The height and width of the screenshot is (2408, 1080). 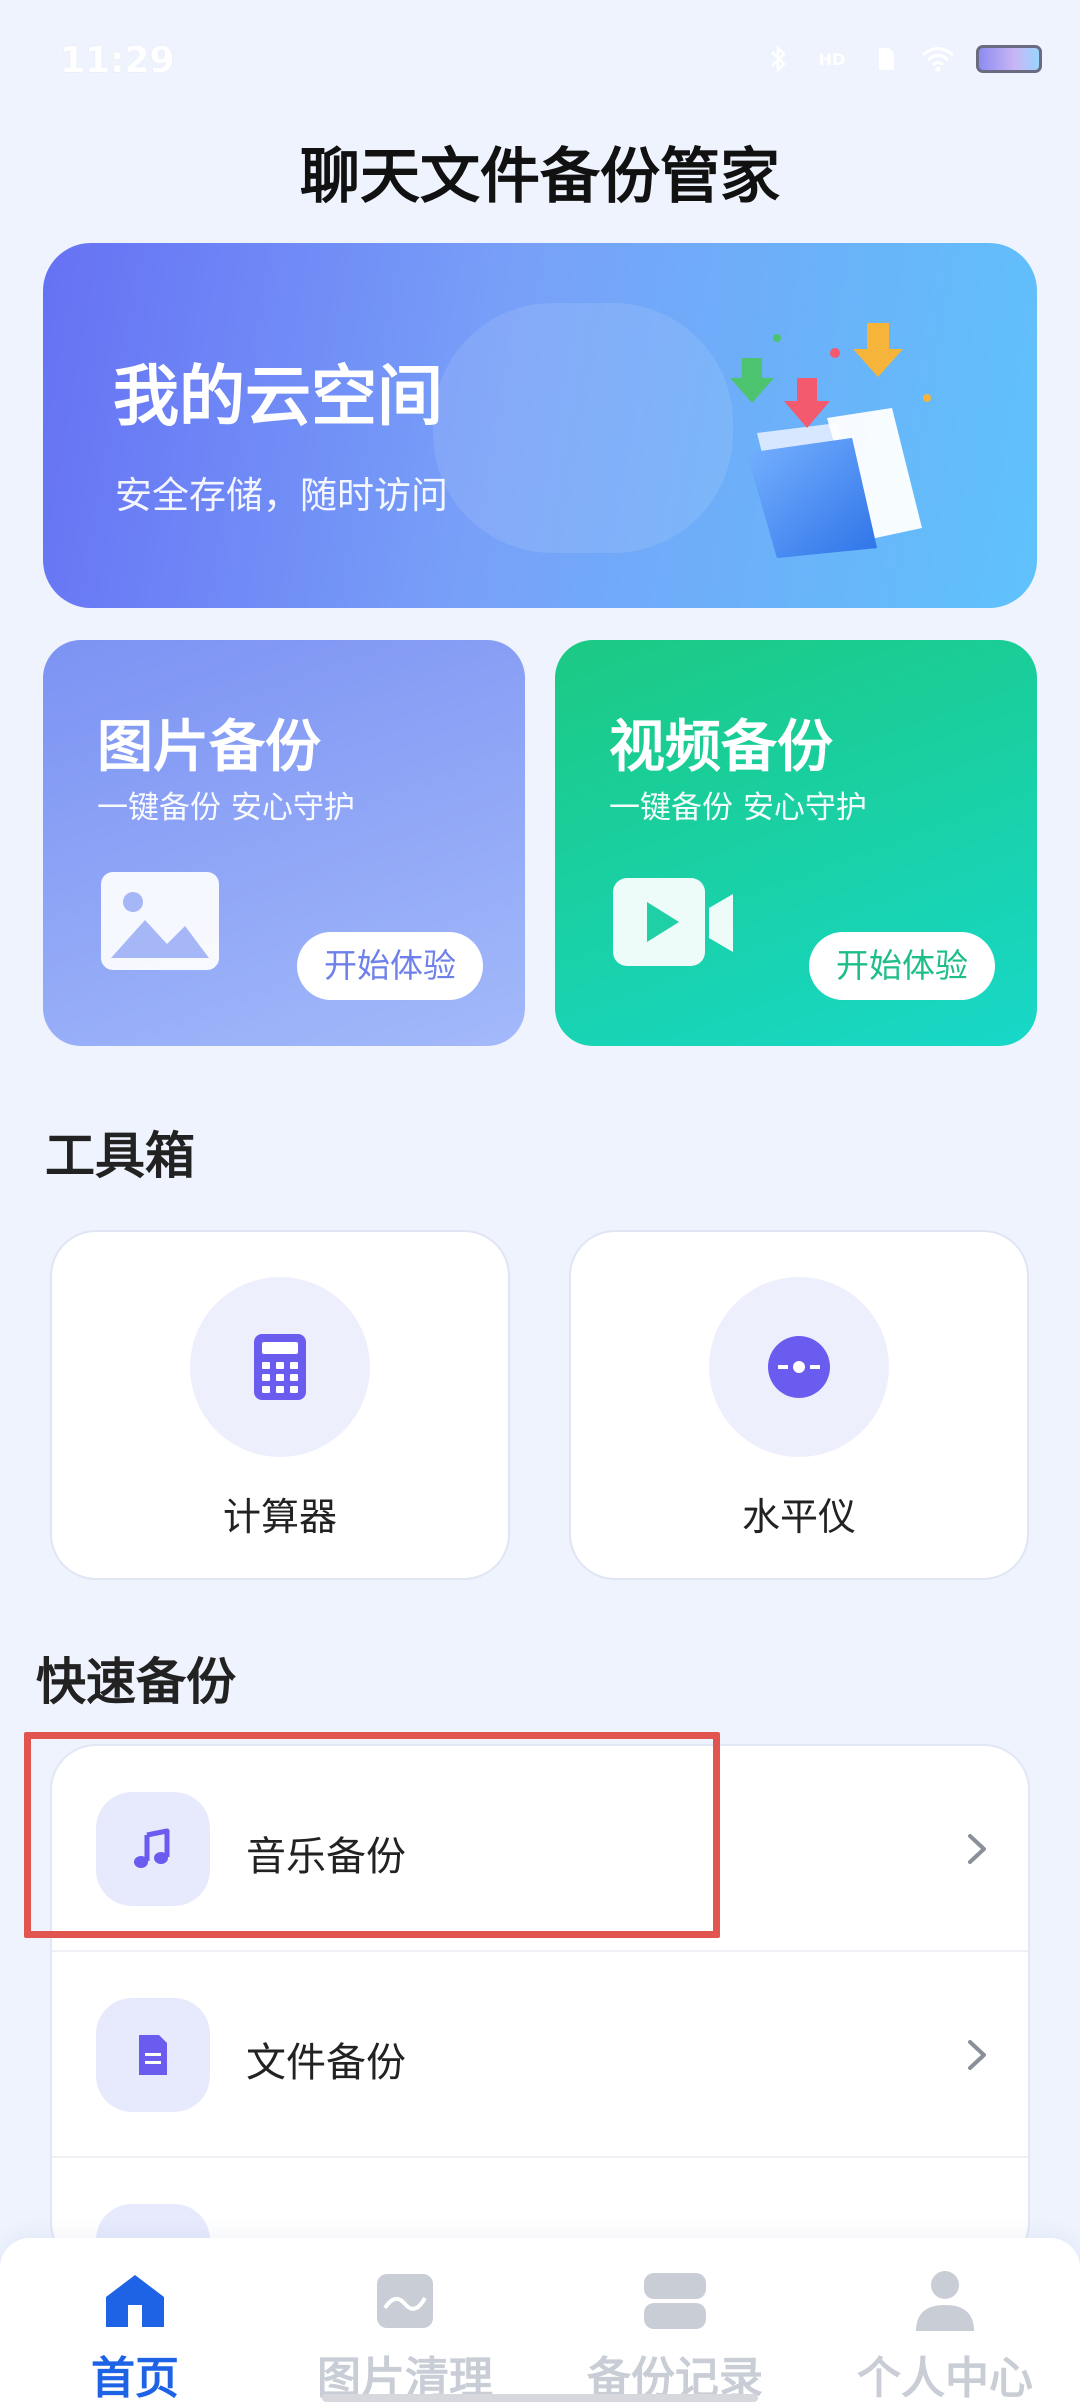 What do you see at coordinates (830, 440) in the screenshot?
I see `folder-download-icon` at bounding box center [830, 440].